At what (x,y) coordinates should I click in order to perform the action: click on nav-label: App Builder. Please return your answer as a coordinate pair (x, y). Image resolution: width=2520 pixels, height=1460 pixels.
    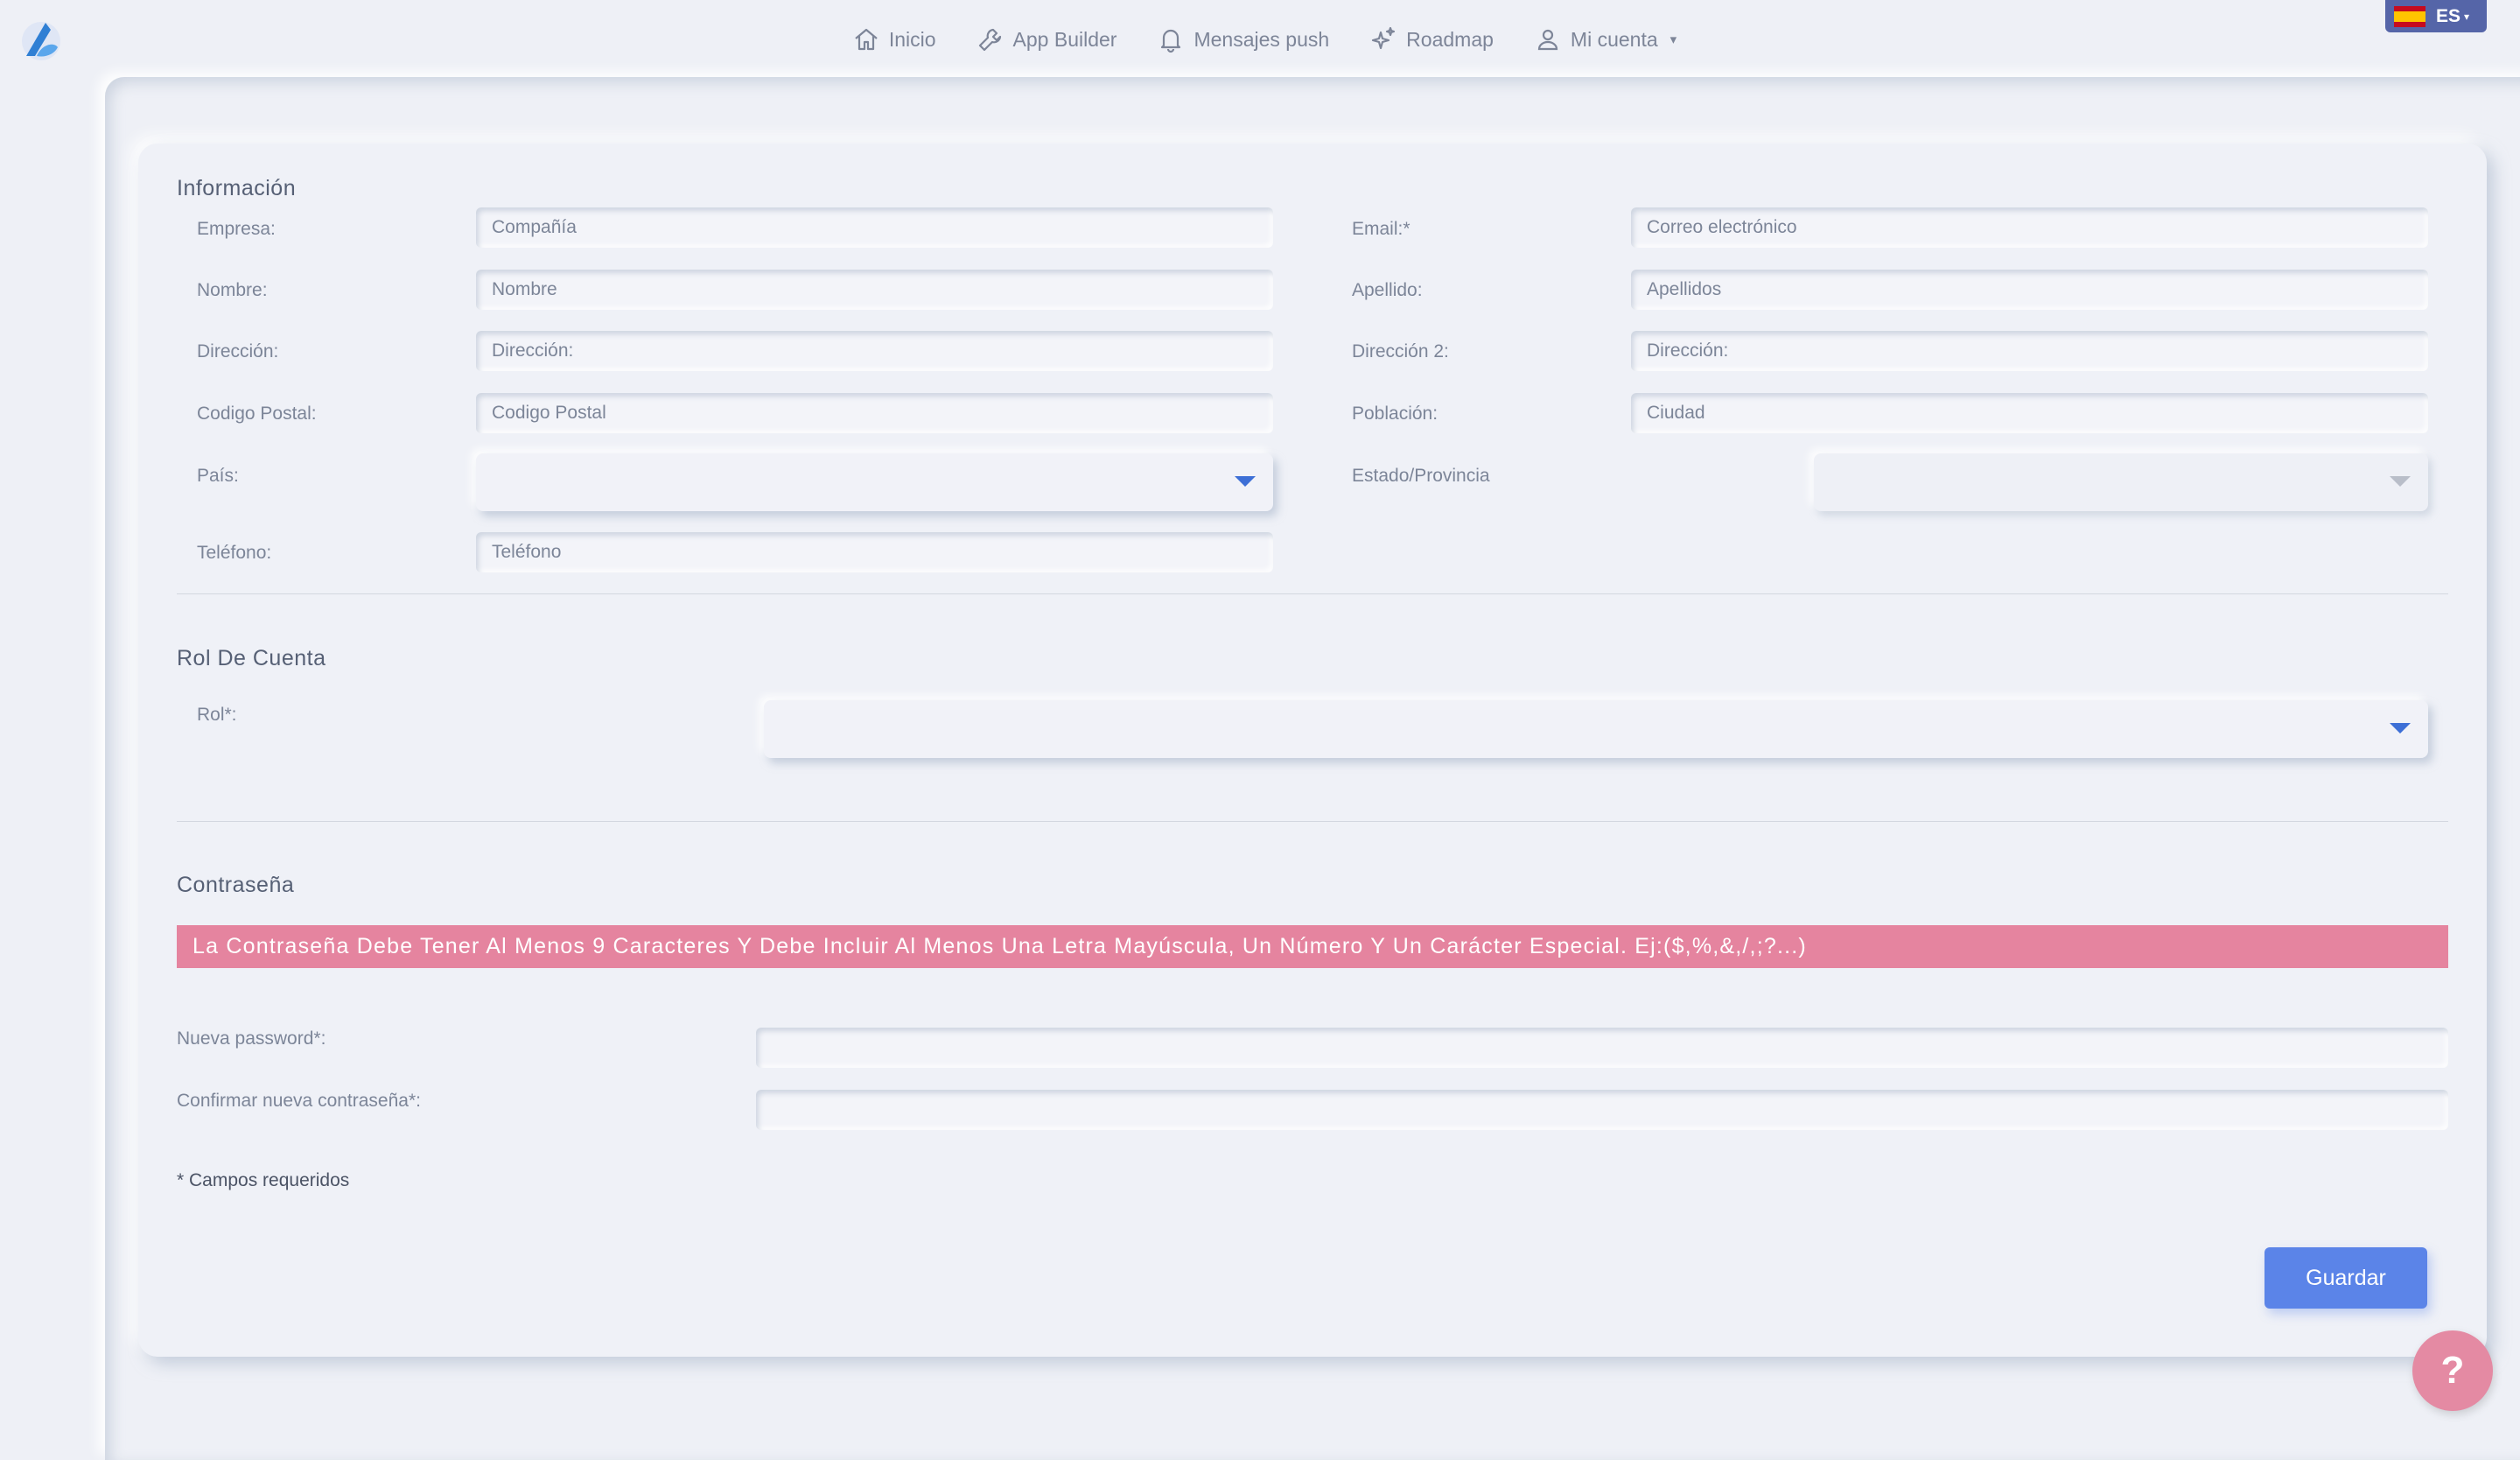
    Looking at the image, I should click on (1064, 39).